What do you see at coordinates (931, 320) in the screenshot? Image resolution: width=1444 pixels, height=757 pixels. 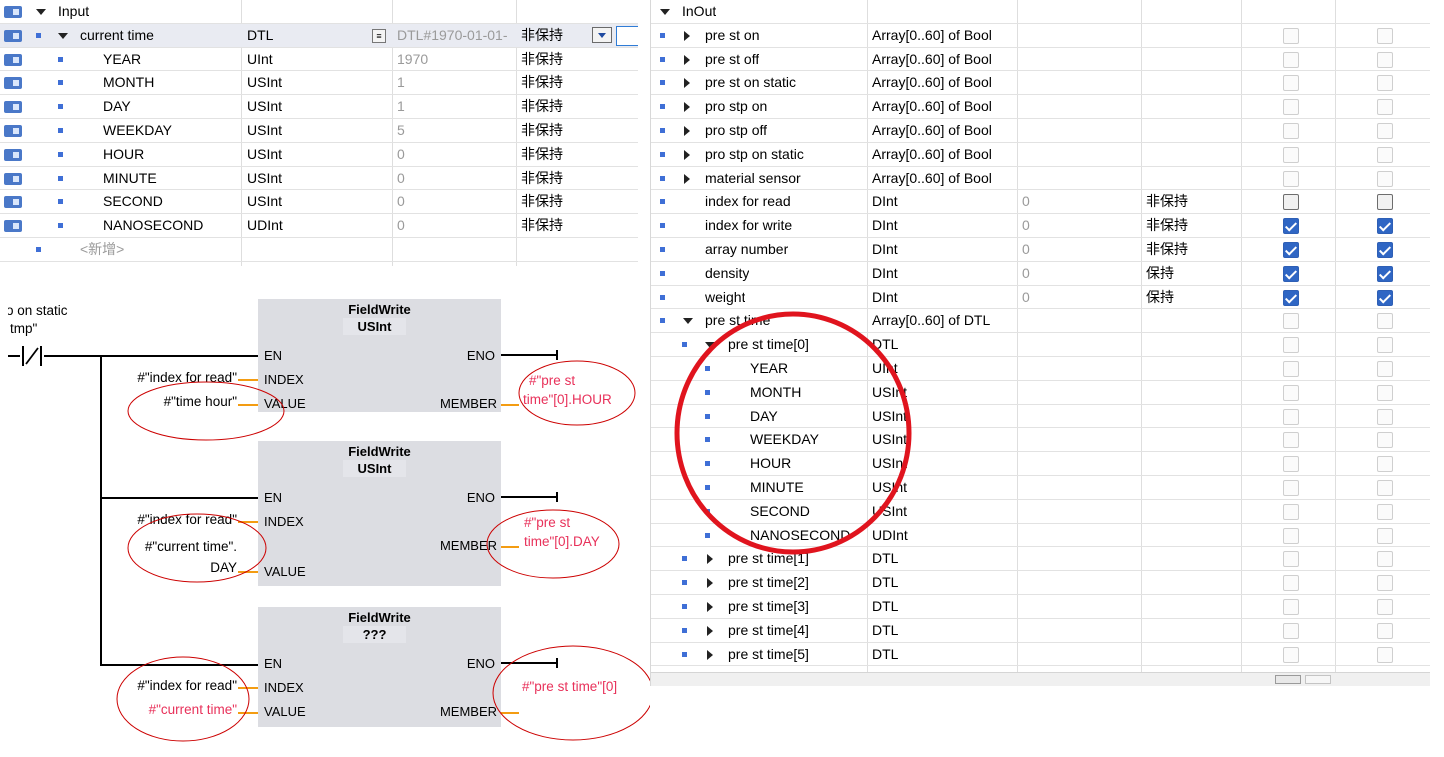 I see `row-datatype: Array[0..60] of DTL` at bounding box center [931, 320].